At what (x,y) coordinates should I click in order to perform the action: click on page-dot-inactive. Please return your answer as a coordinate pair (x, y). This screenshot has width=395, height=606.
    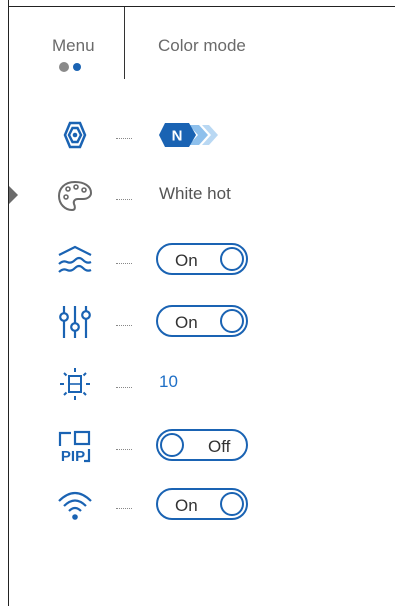
    Looking at the image, I should click on (64, 67).